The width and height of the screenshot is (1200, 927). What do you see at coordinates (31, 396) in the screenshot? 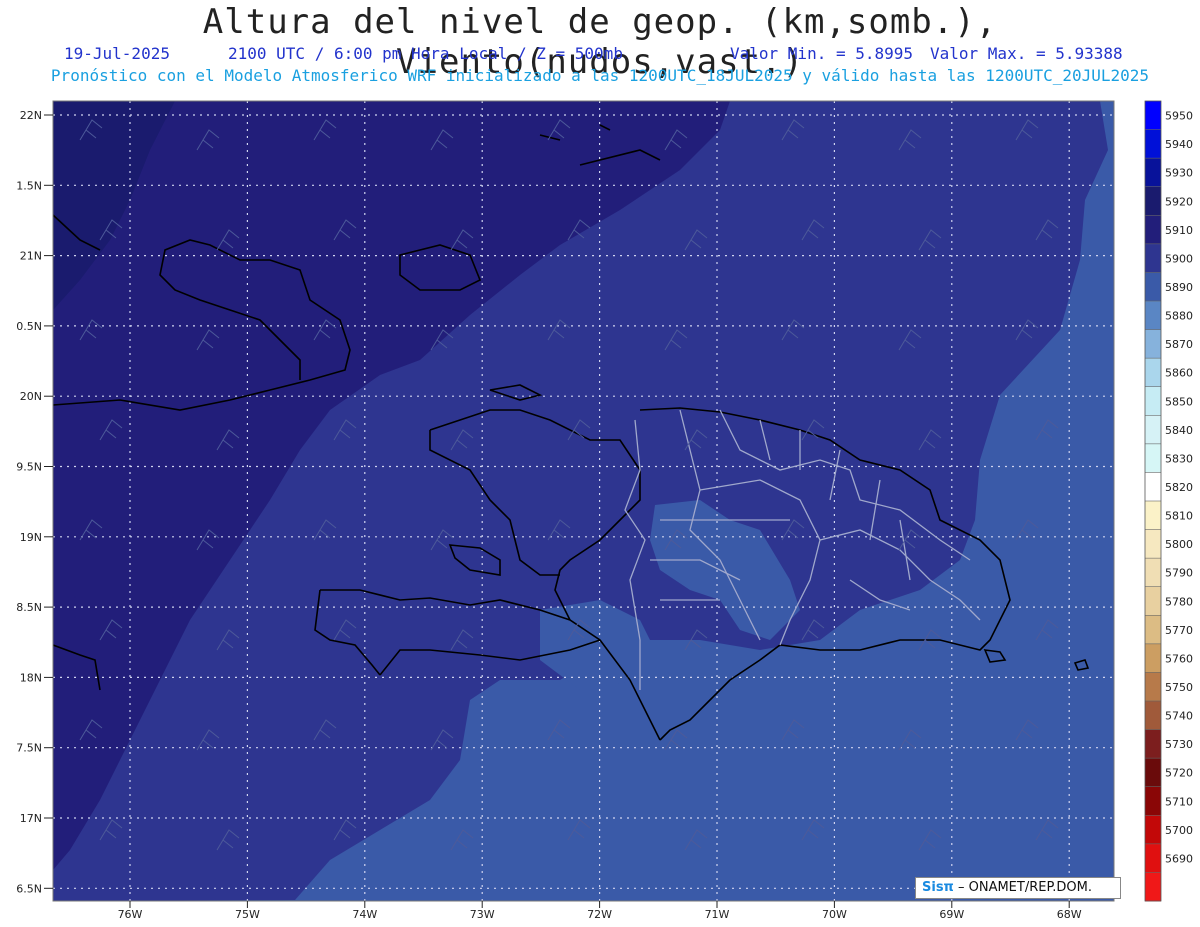
I see `lat-label: 20N` at bounding box center [31, 396].